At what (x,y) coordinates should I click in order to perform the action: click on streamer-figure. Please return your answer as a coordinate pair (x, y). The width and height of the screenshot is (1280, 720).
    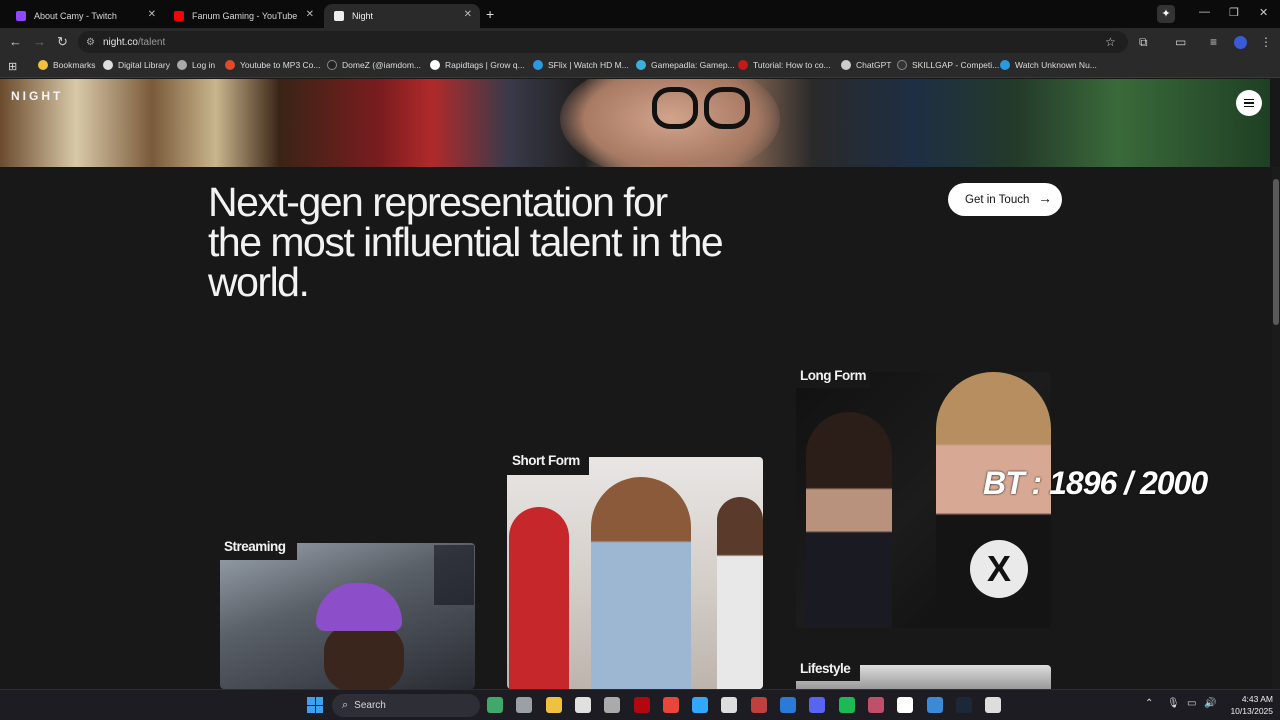
    Looking at the image, I should click on (364, 656).